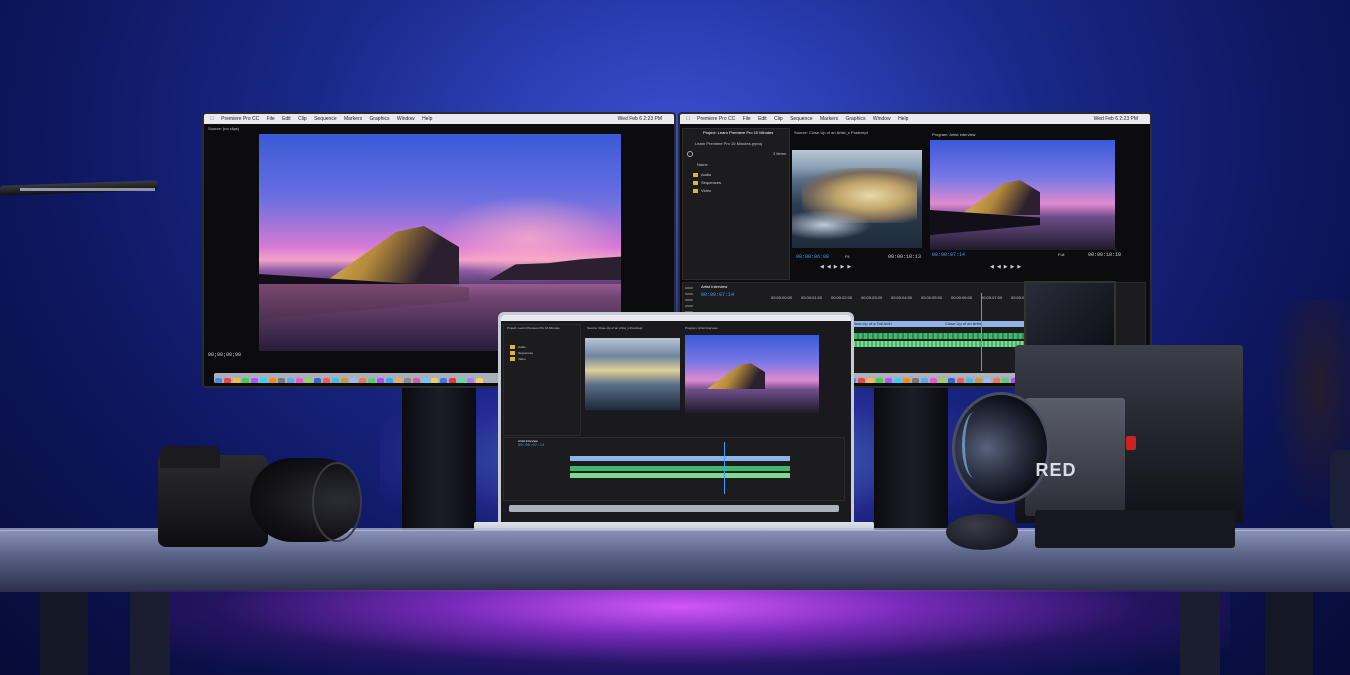 The width and height of the screenshot is (1350, 675). I want to click on program-full: Full, so click(1061, 254).